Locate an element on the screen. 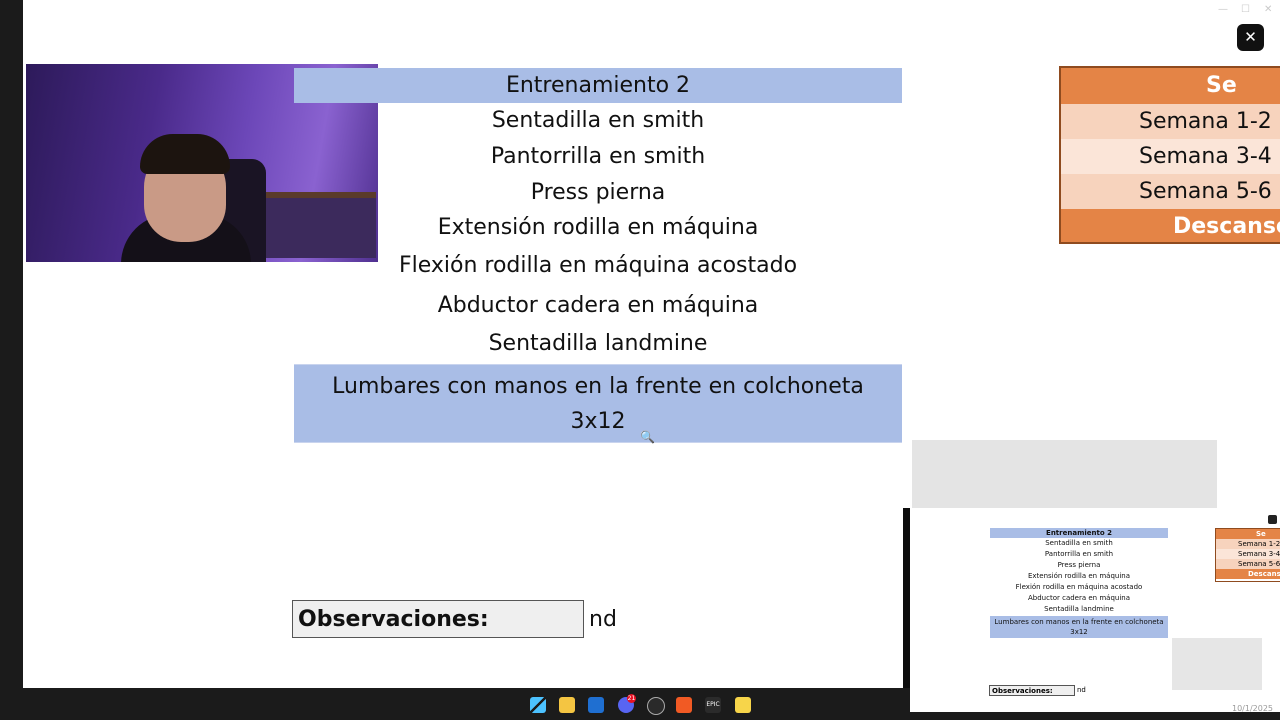 The height and width of the screenshot is (720, 1280). discord-notification-badge: 21 is located at coordinates (631, 698).